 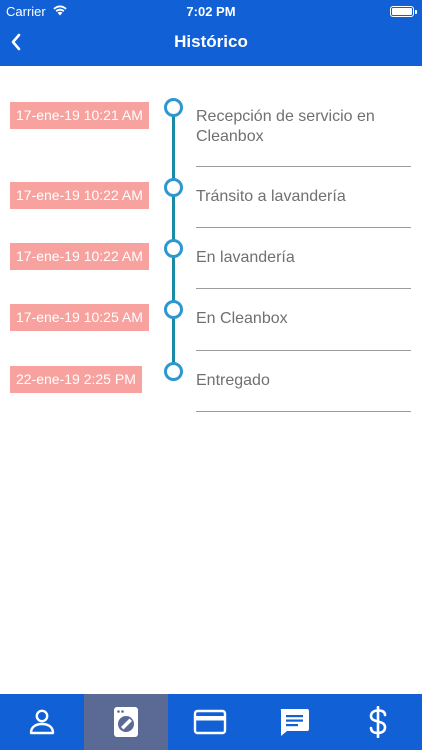 I want to click on timeline-entry: 17-ene-19 10:25 AM En Cleanbox, so click(x=211, y=331).